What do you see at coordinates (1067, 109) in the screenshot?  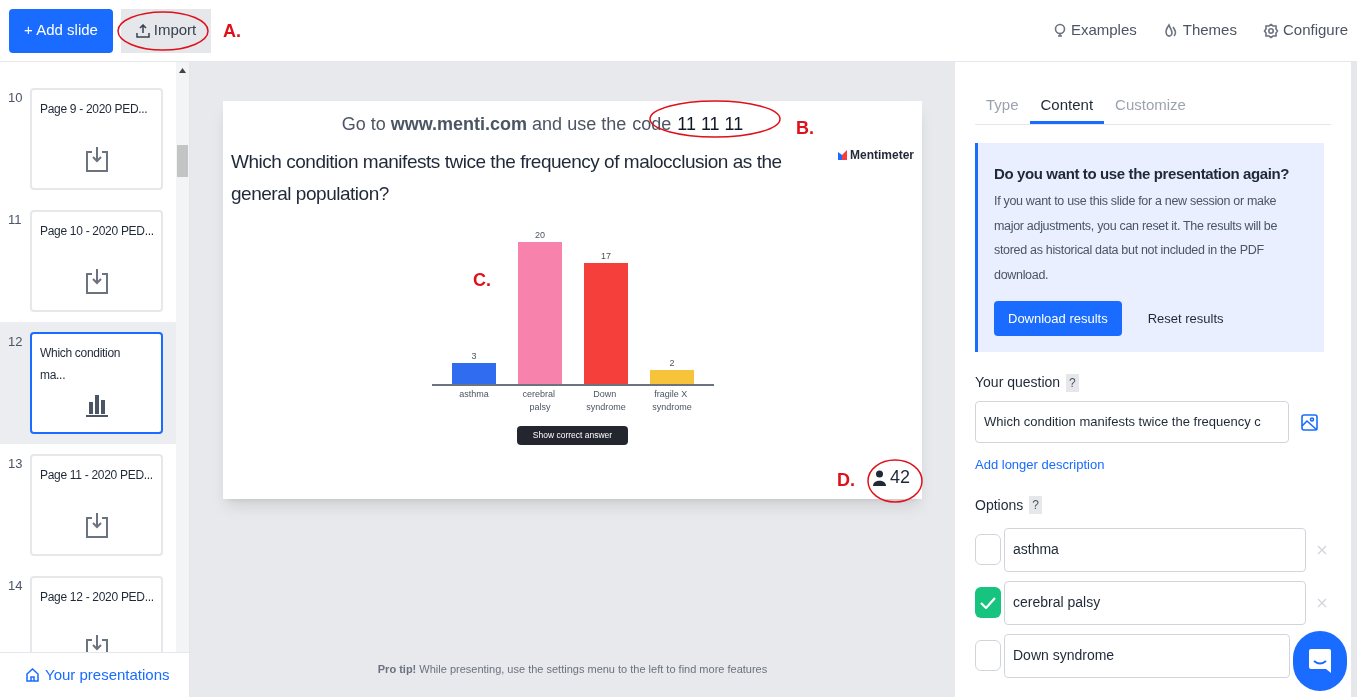 I see `panel-tab: Content` at bounding box center [1067, 109].